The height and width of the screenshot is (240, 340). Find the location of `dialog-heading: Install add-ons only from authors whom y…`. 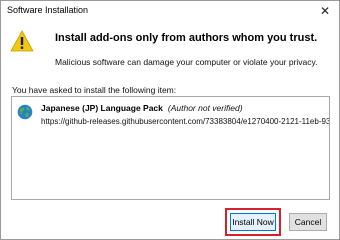

dialog-heading: Install add-ons only from authors whom y… is located at coordinates (186, 38).